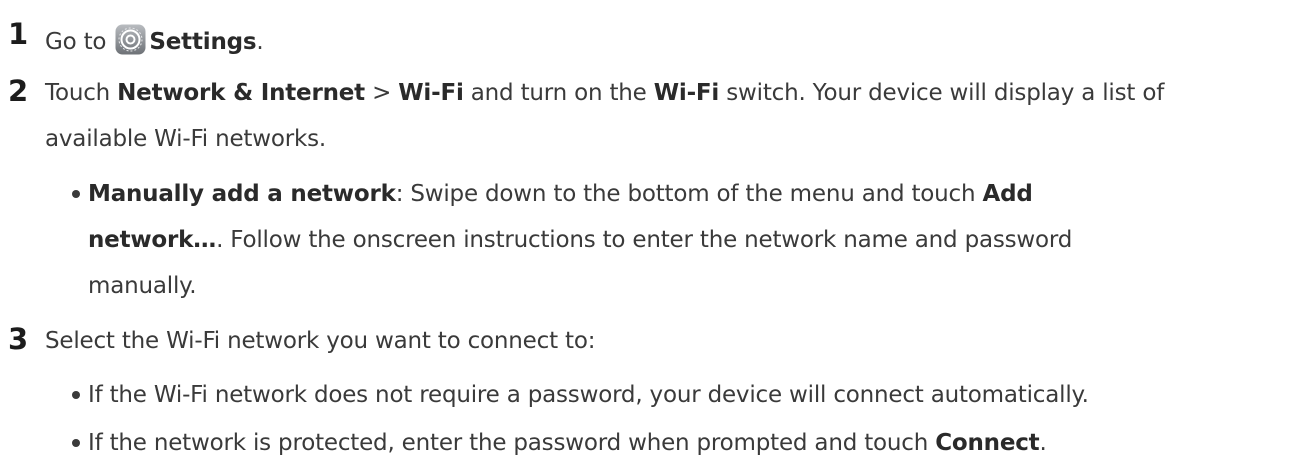  Describe the element at coordinates (203, 42) in the screenshot. I see `settings-label: Settings` at that location.